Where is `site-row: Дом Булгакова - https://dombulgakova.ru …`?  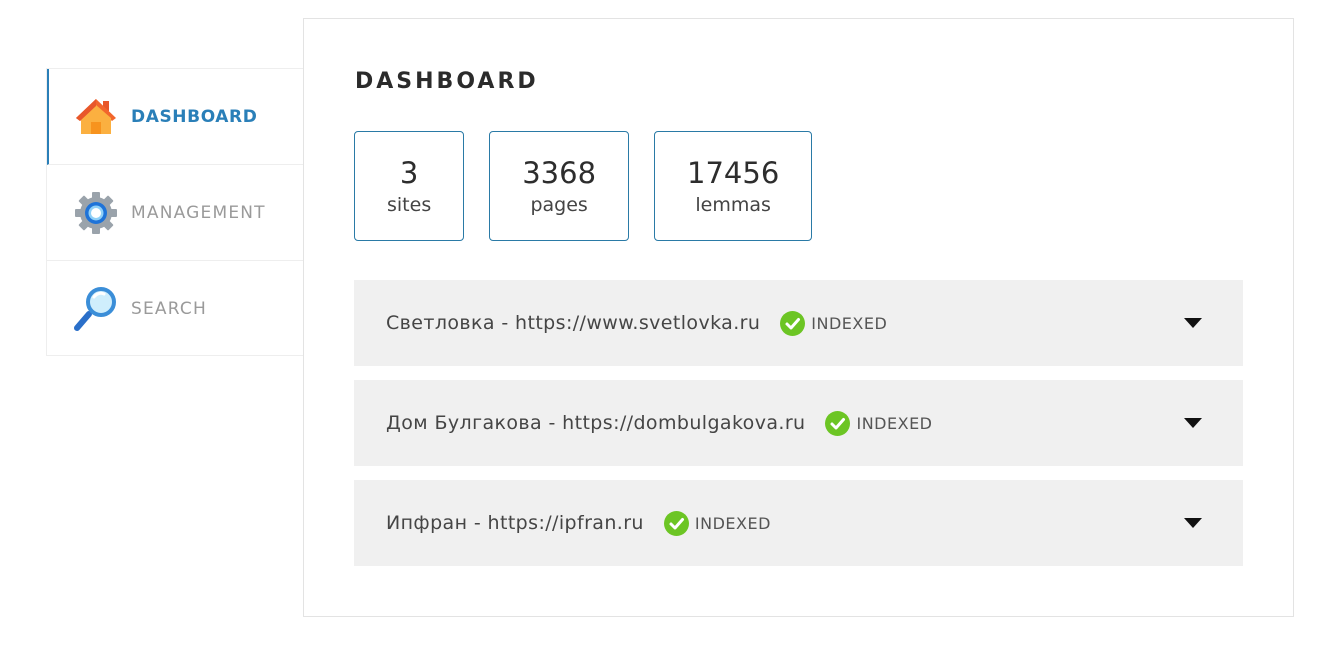
site-row: Дом Булгакова - https://dombulgakova.ru … is located at coordinates (798, 423).